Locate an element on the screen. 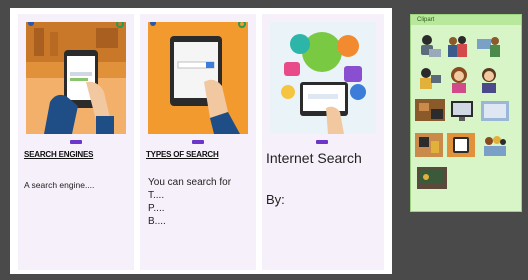 The height and width of the screenshot is (280, 528). desk-photo-clip-icon is located at coordinates (430, 110).